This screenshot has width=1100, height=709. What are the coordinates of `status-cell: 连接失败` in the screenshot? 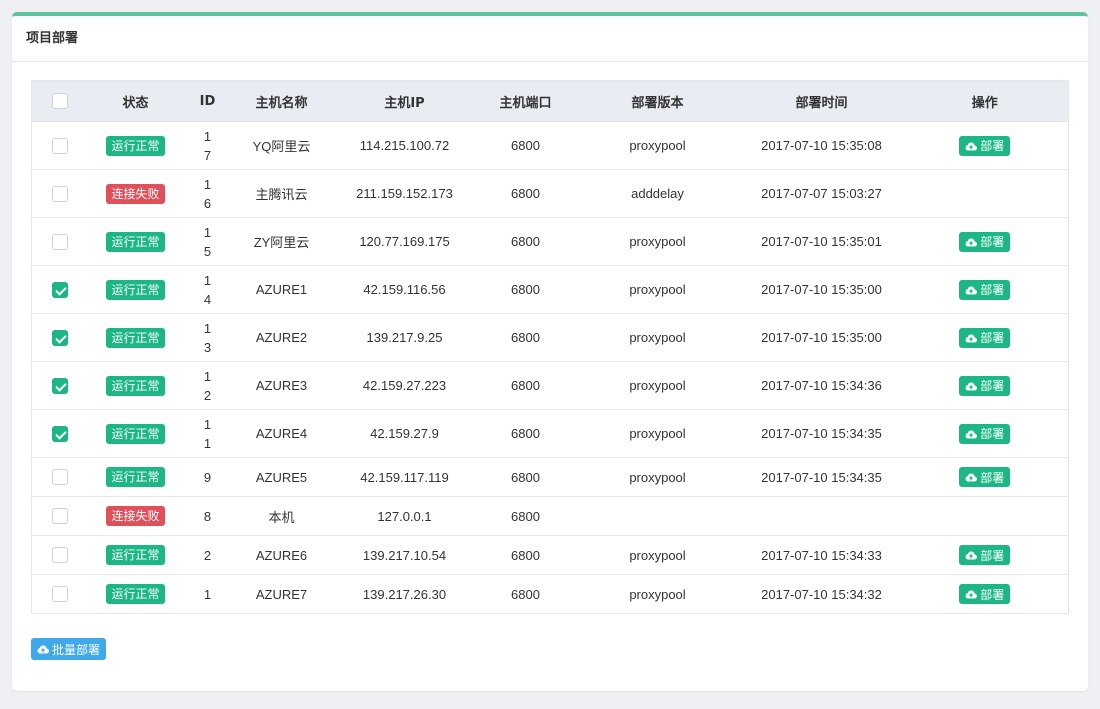 It's located at (135, 193).